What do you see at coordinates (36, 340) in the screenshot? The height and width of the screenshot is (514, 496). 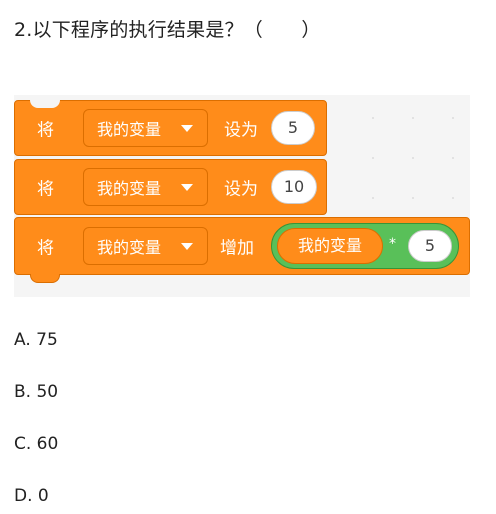 I see `option-a: A. 75` at bounding box center [36, 340].